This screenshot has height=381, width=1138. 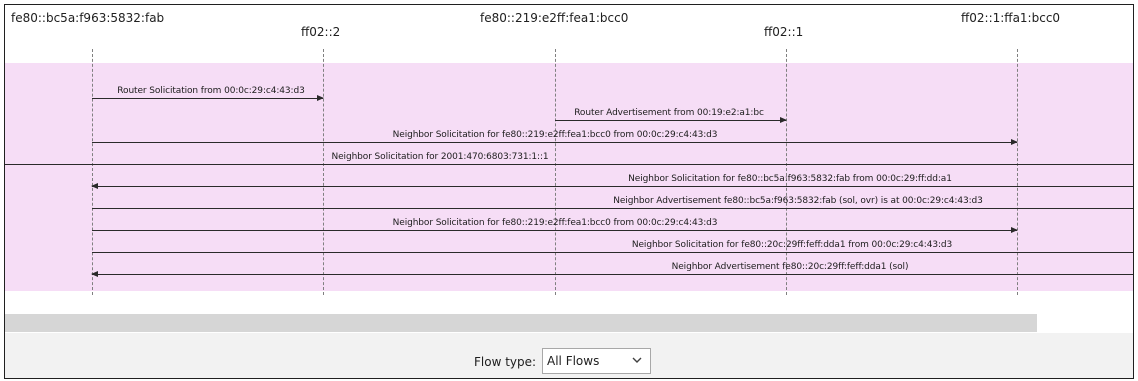 What do you see at coordinates (505, 362) in the screenshot?
I see `flow-type-label: Flow type:` at bounding box center [505, 362].